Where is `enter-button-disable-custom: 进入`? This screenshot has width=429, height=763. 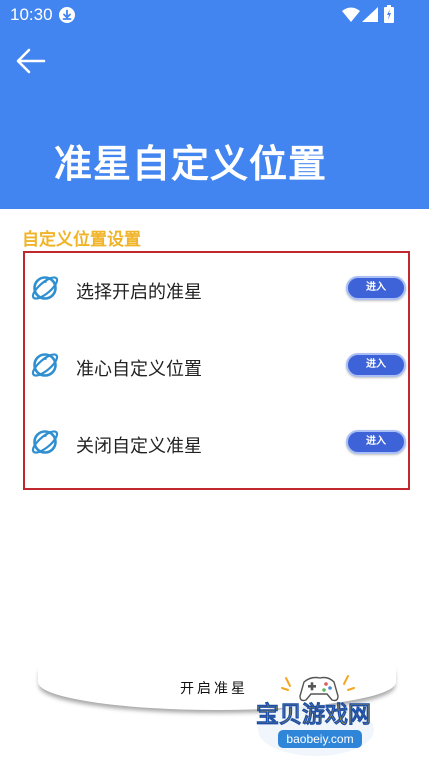
enter-button-disable-custom: 进入 is located at coordinates (376, 442).